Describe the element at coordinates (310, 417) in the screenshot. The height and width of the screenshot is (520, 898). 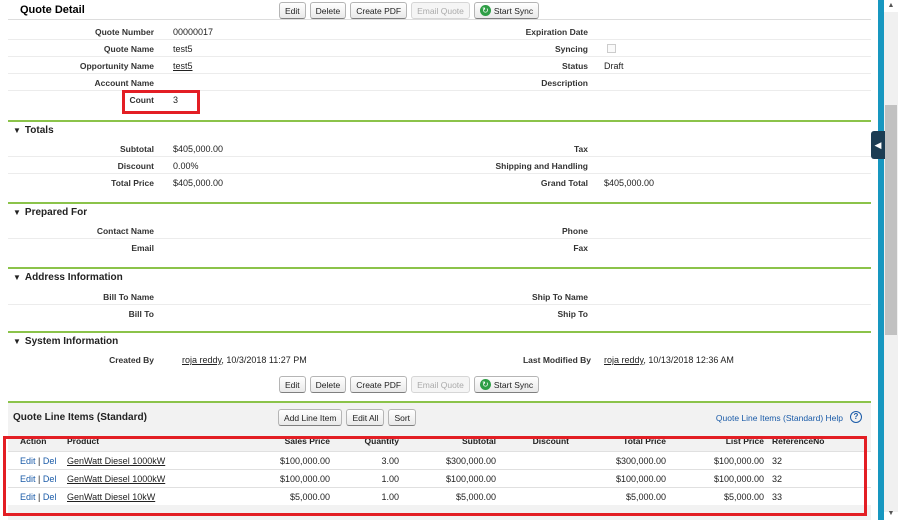
I see `add-line-item-button: Add Line Item` at that location.